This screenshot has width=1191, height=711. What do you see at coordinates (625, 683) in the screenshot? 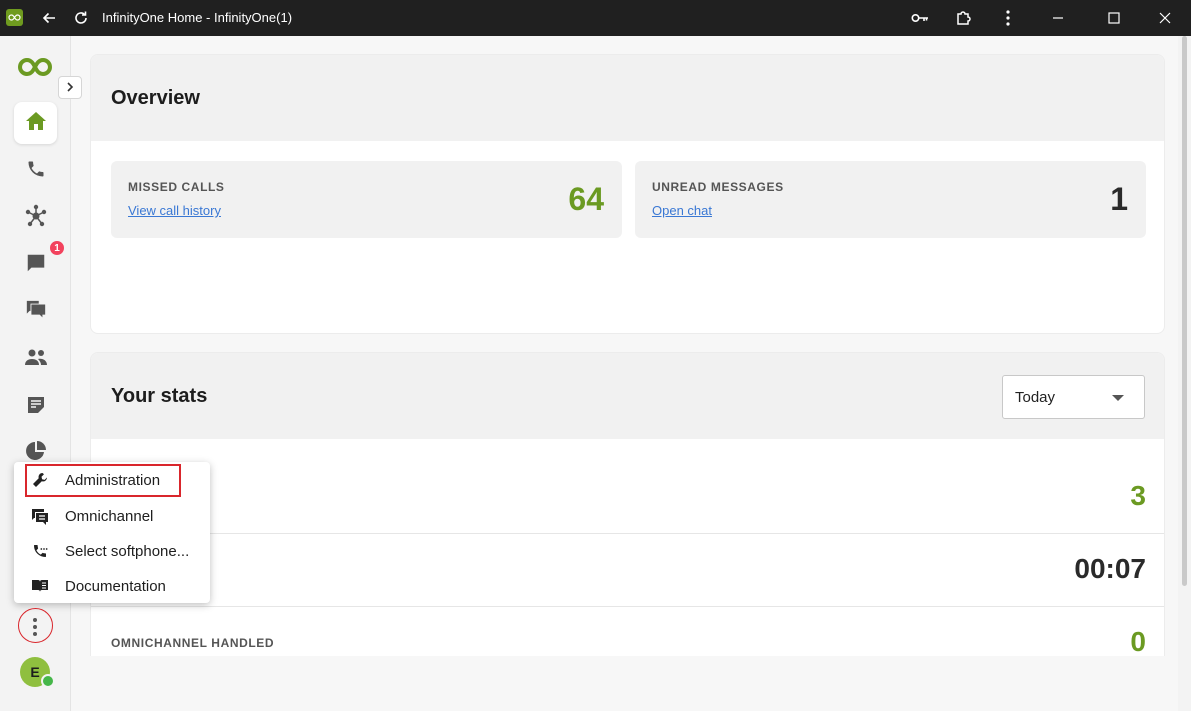
I see `content-bottom-area` at bounding box center [625, 683].